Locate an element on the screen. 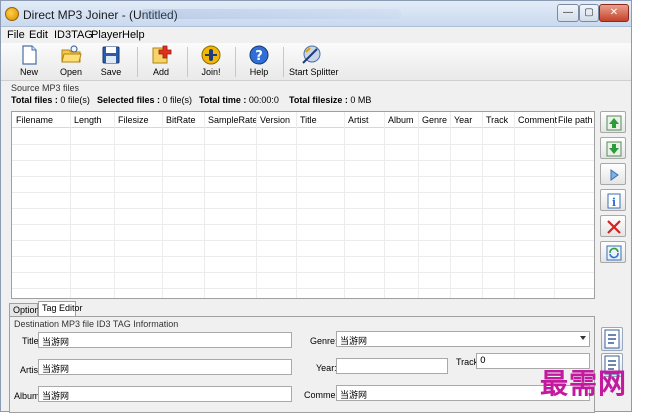  column-header-artist: Artist is located at coordinates (358, 120).